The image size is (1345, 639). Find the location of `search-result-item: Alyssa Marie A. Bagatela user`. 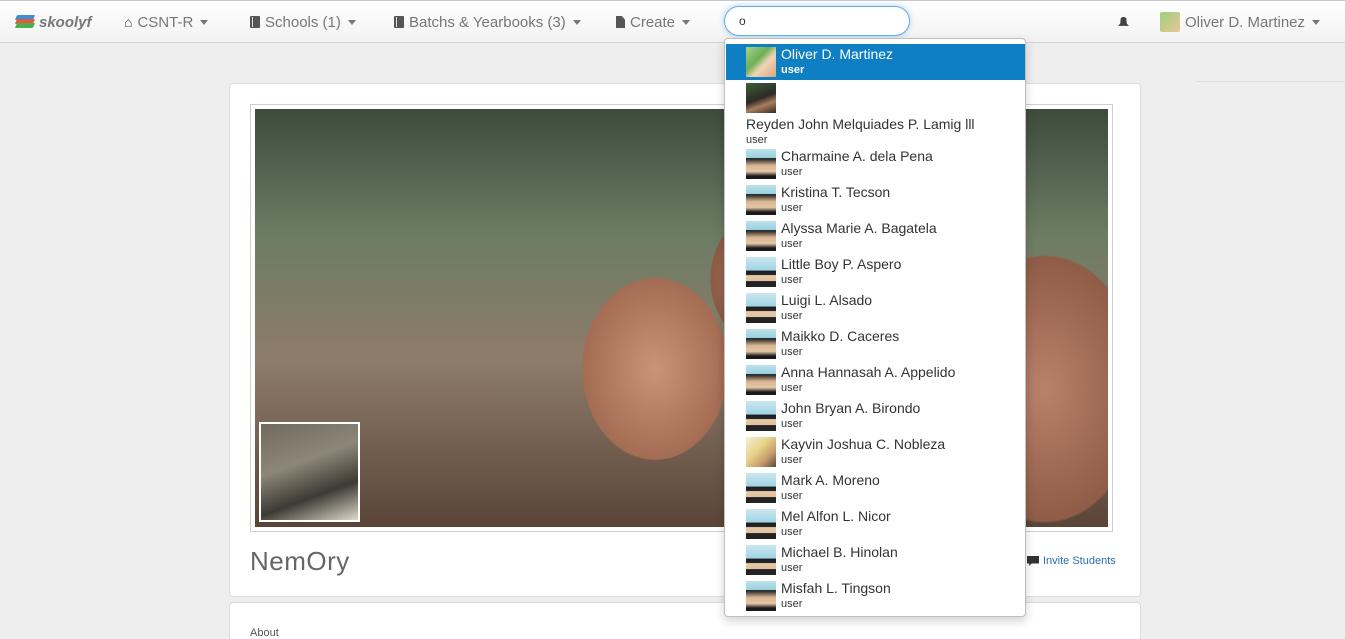

search-result-item: Alyssa Marie A. Bagatela user is located at coordinates (875, 236).